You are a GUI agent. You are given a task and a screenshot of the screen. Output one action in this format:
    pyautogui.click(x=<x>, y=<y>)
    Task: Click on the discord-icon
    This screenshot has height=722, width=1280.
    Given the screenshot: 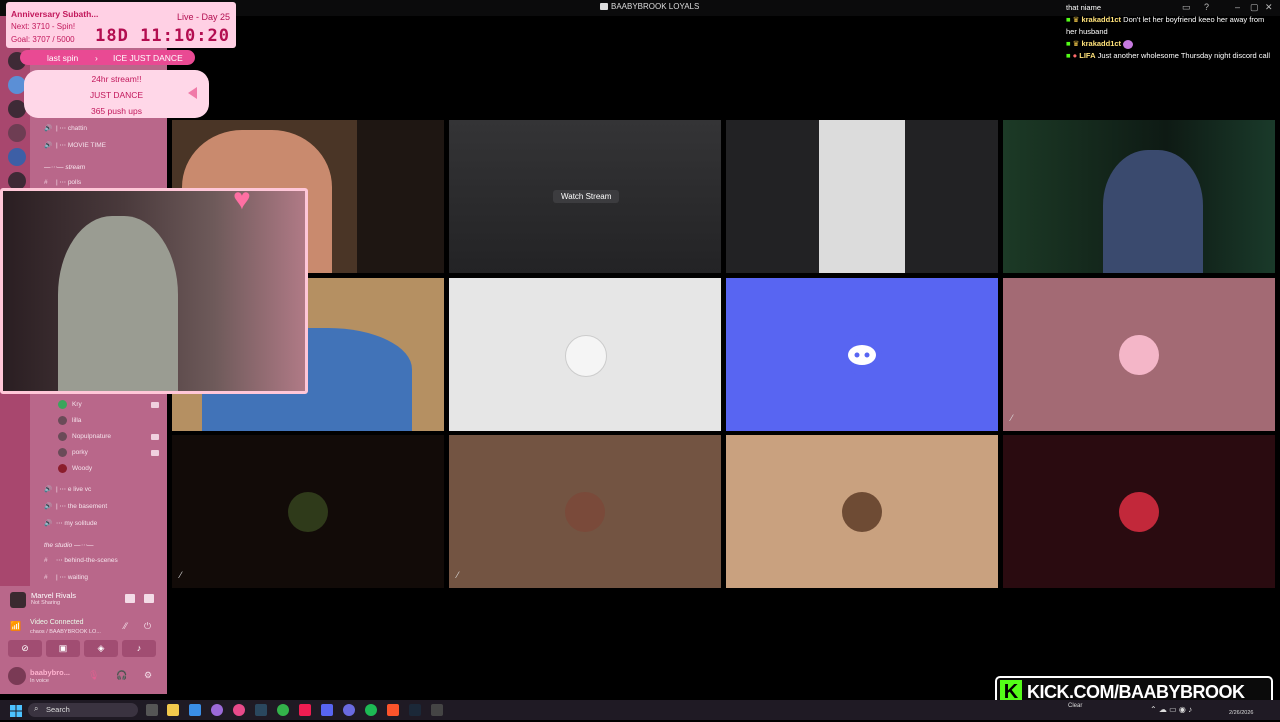 What is the action you would take?
    pyautogui.click(x=327, y=710)
    